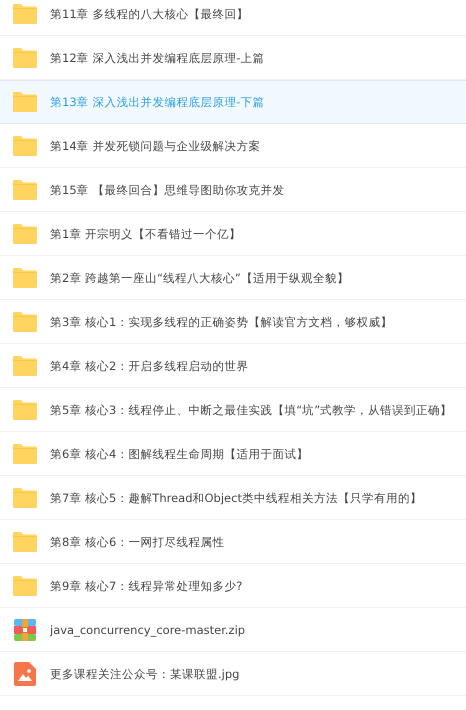 The height and width of the screenshot is (710, 466). I want to click on image-file-icon, so click(25, 674).